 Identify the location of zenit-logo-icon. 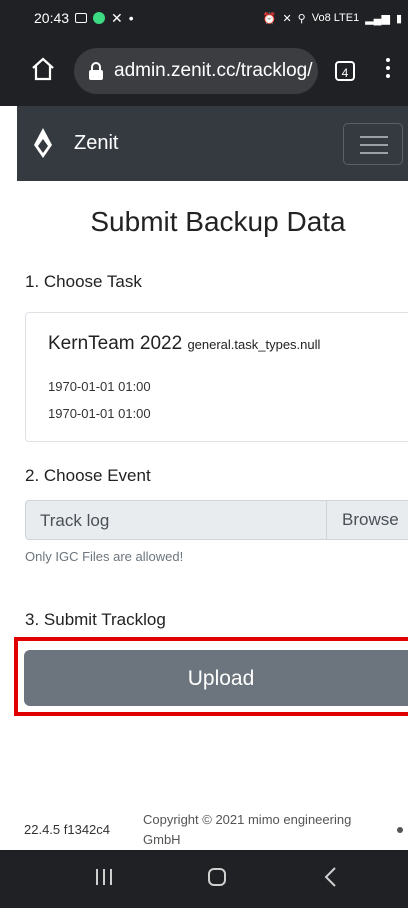
(43, 143).